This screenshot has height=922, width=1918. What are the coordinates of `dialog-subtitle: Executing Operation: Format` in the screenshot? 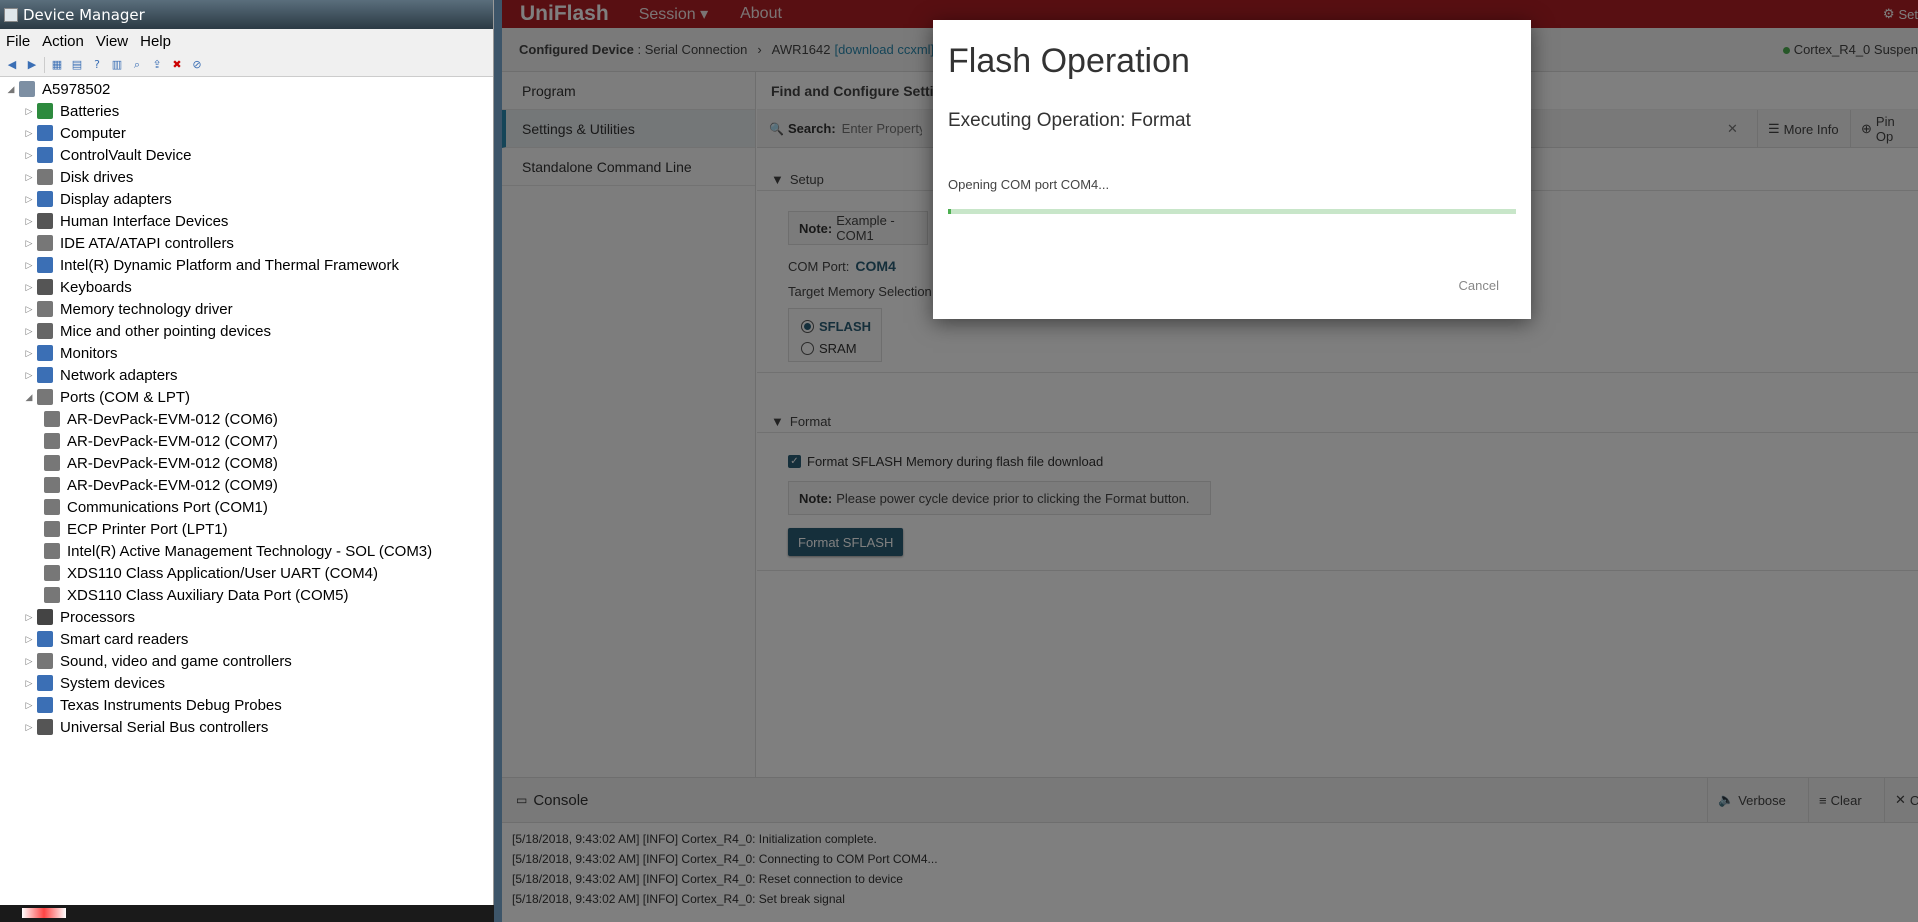 It's located at (1069, 120).